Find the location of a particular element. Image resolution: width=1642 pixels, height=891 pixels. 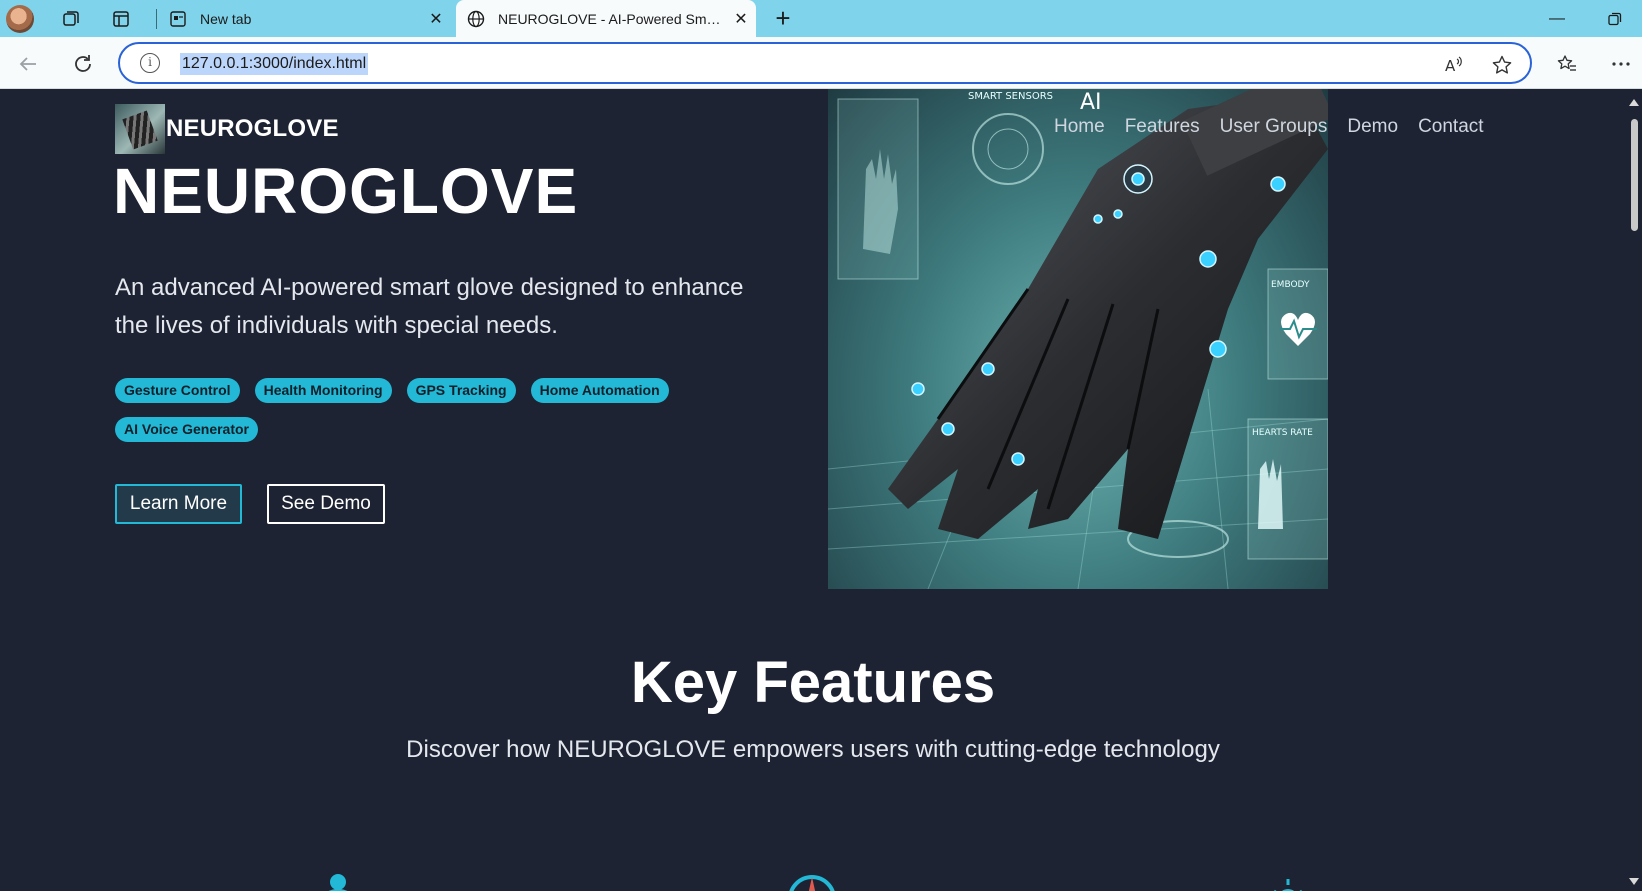

refresh-icon is located at coordinates (83, 64).